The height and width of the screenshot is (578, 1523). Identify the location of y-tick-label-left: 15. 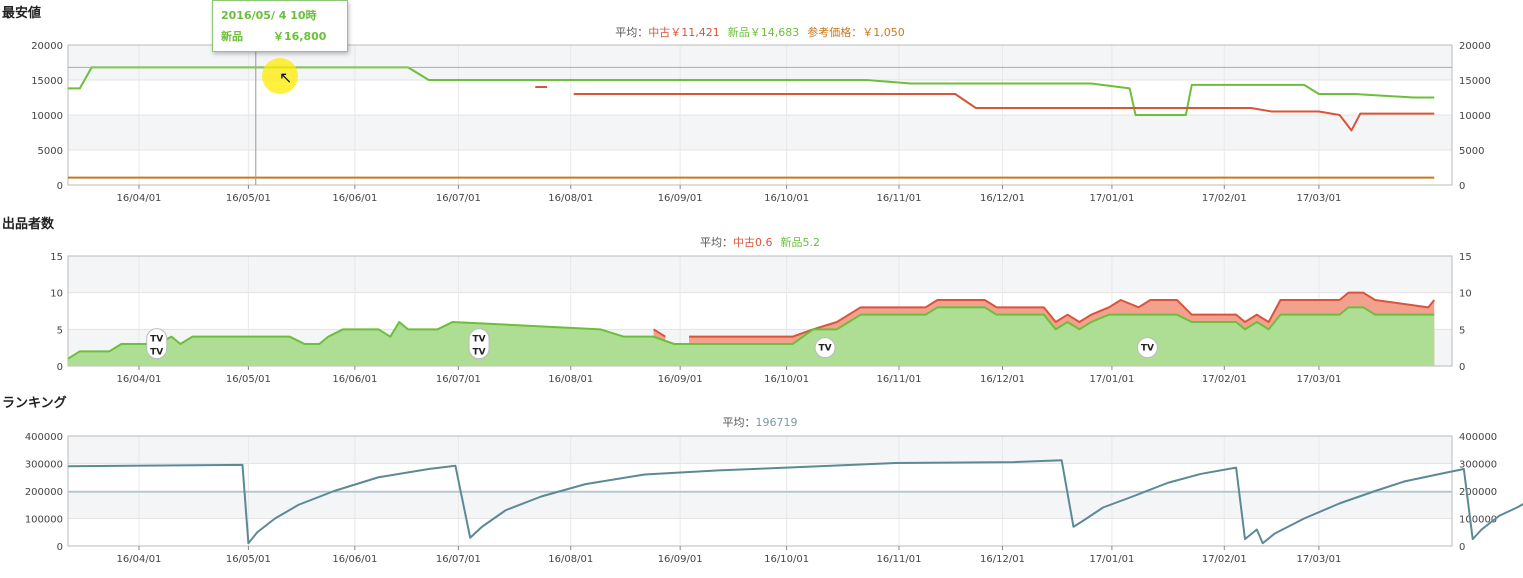
(56, 257).